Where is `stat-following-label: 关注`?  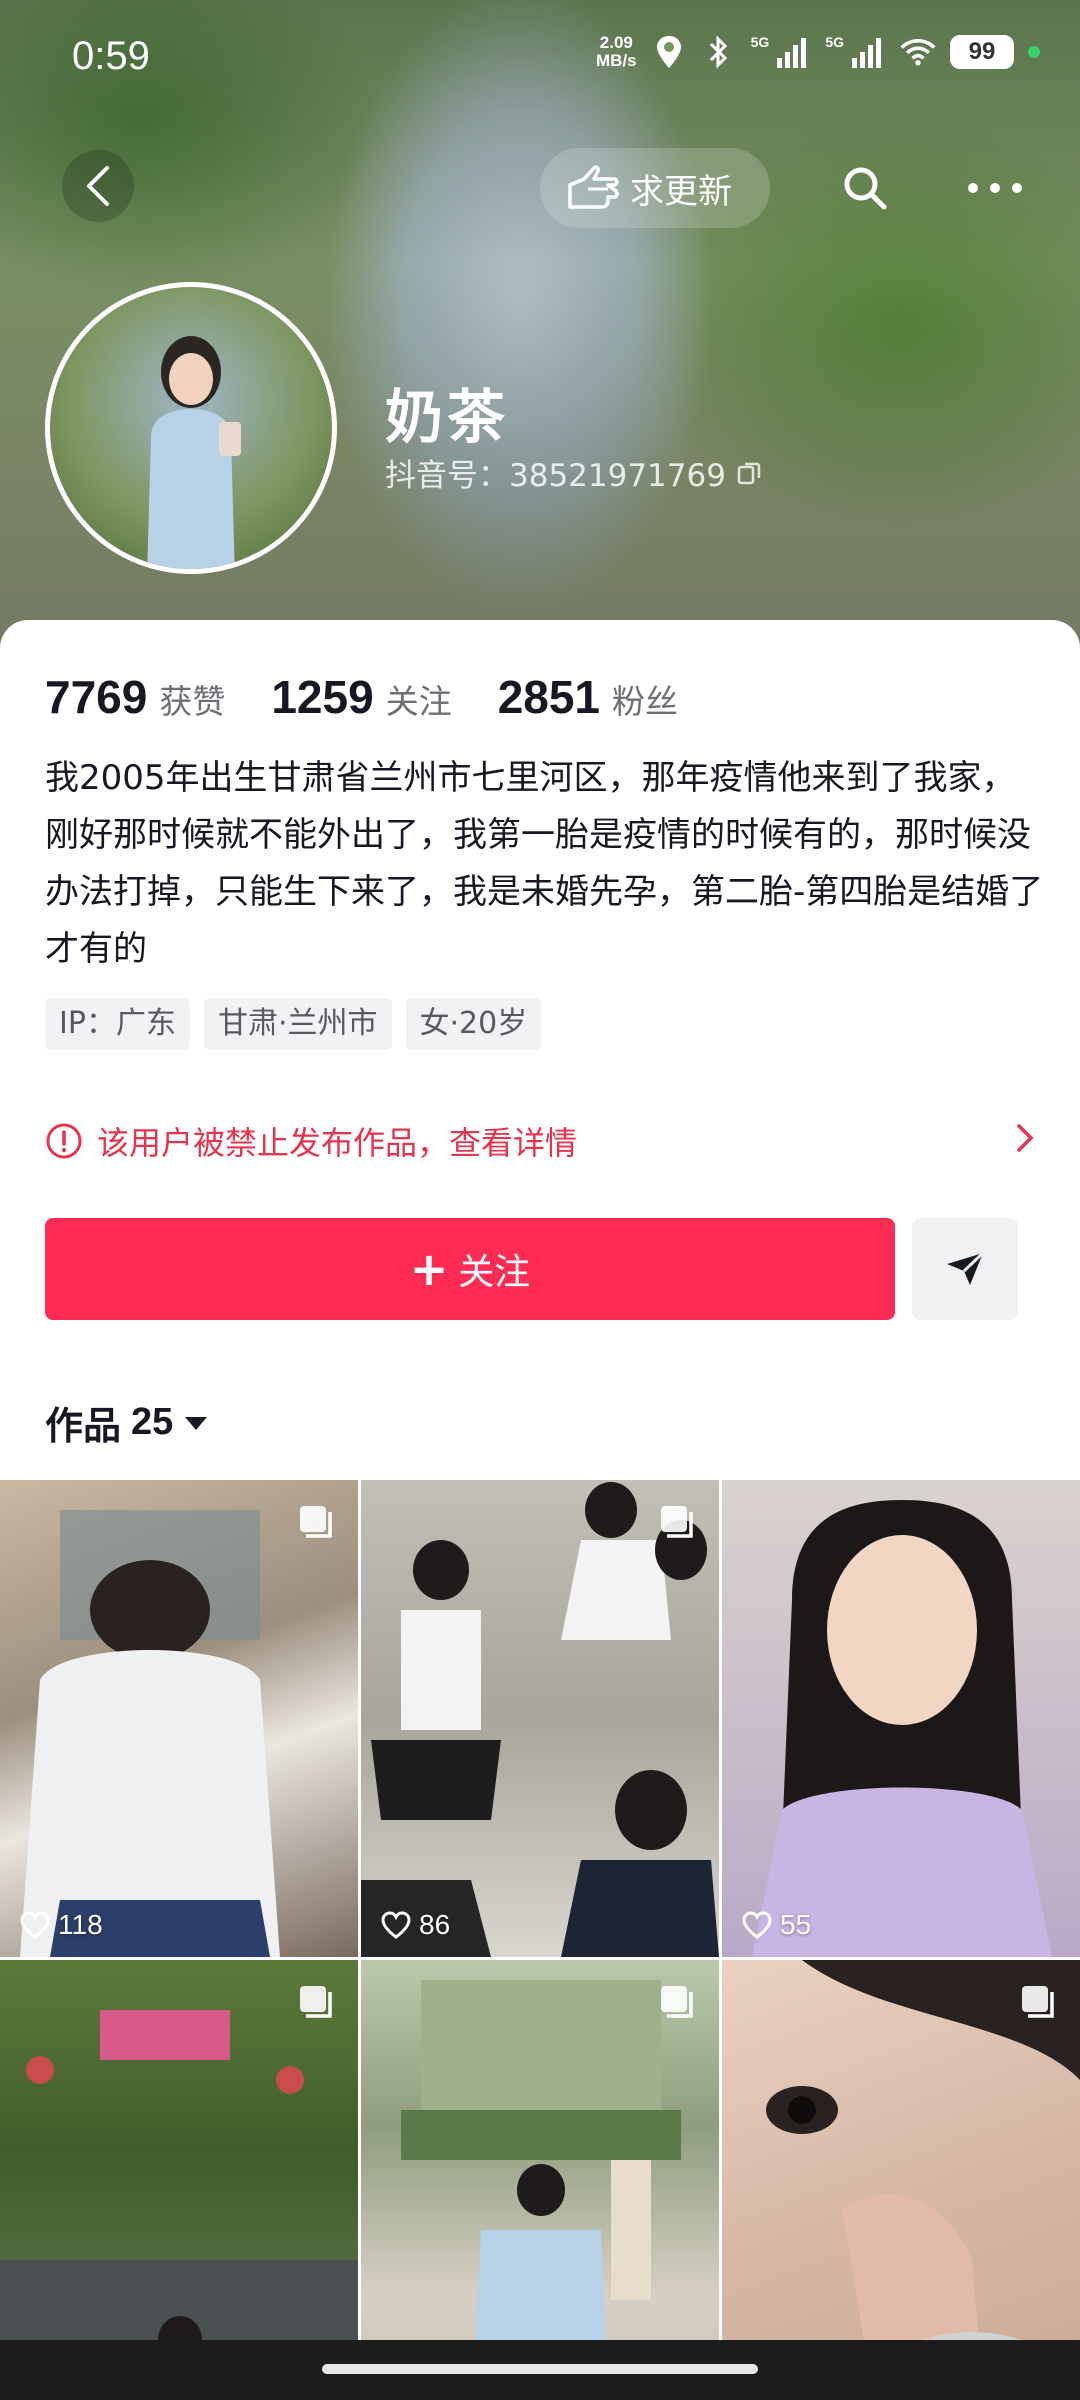 stat-following-label: 关注 is located at coordinates (418, 701).